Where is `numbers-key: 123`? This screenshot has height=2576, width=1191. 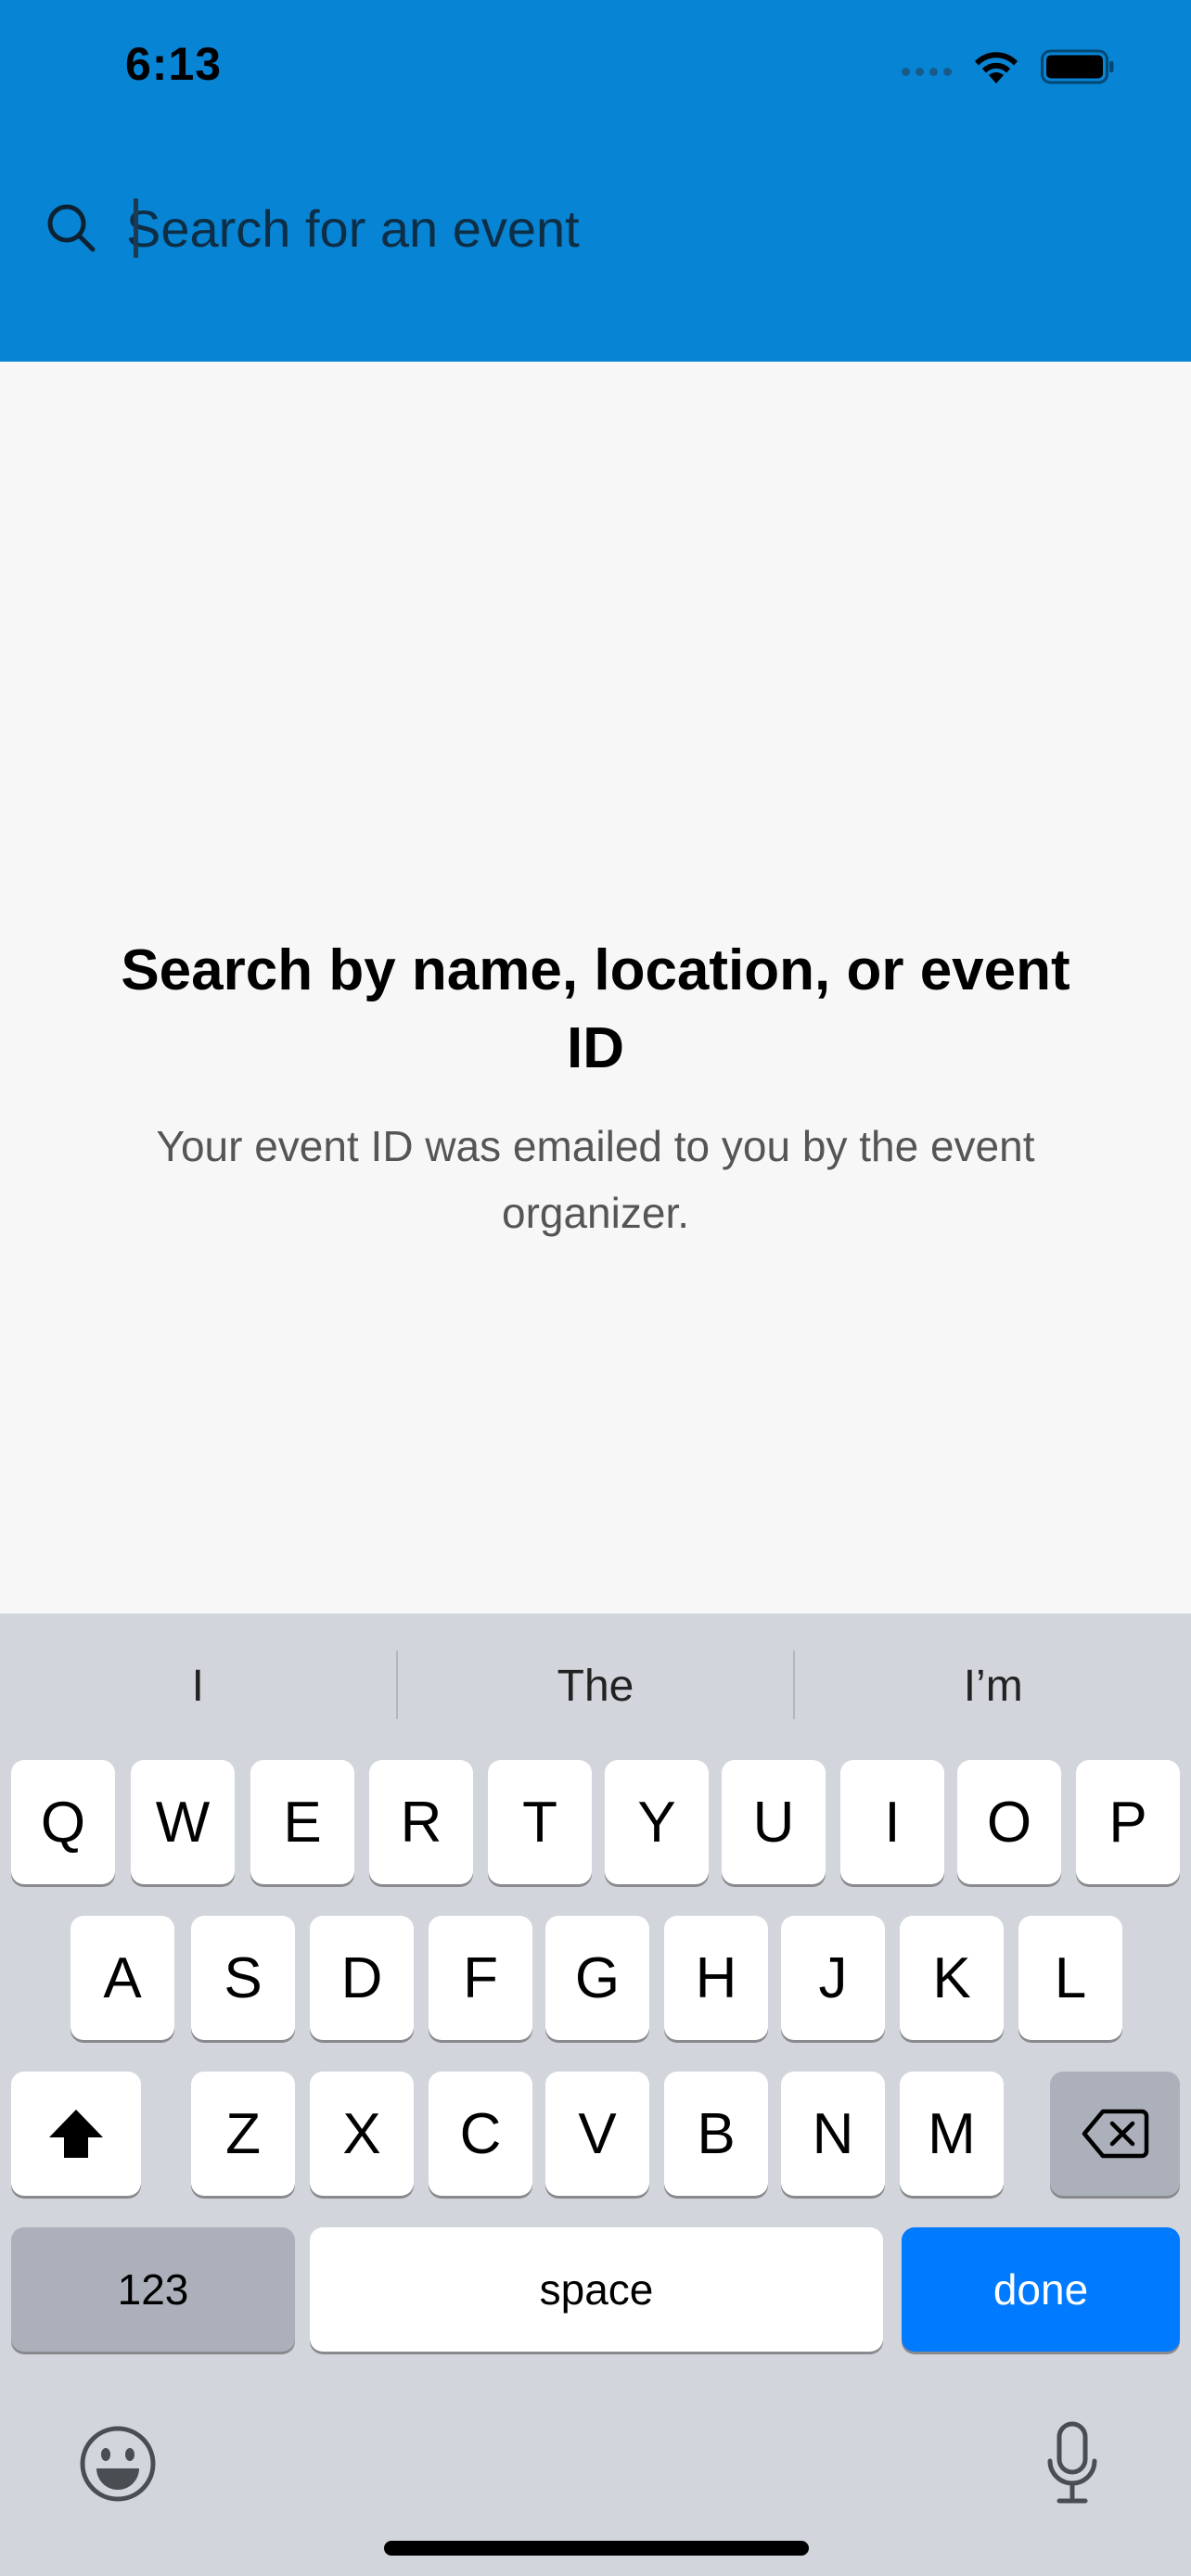 numbers-key: 123 is located at coordinates (153, 2289).